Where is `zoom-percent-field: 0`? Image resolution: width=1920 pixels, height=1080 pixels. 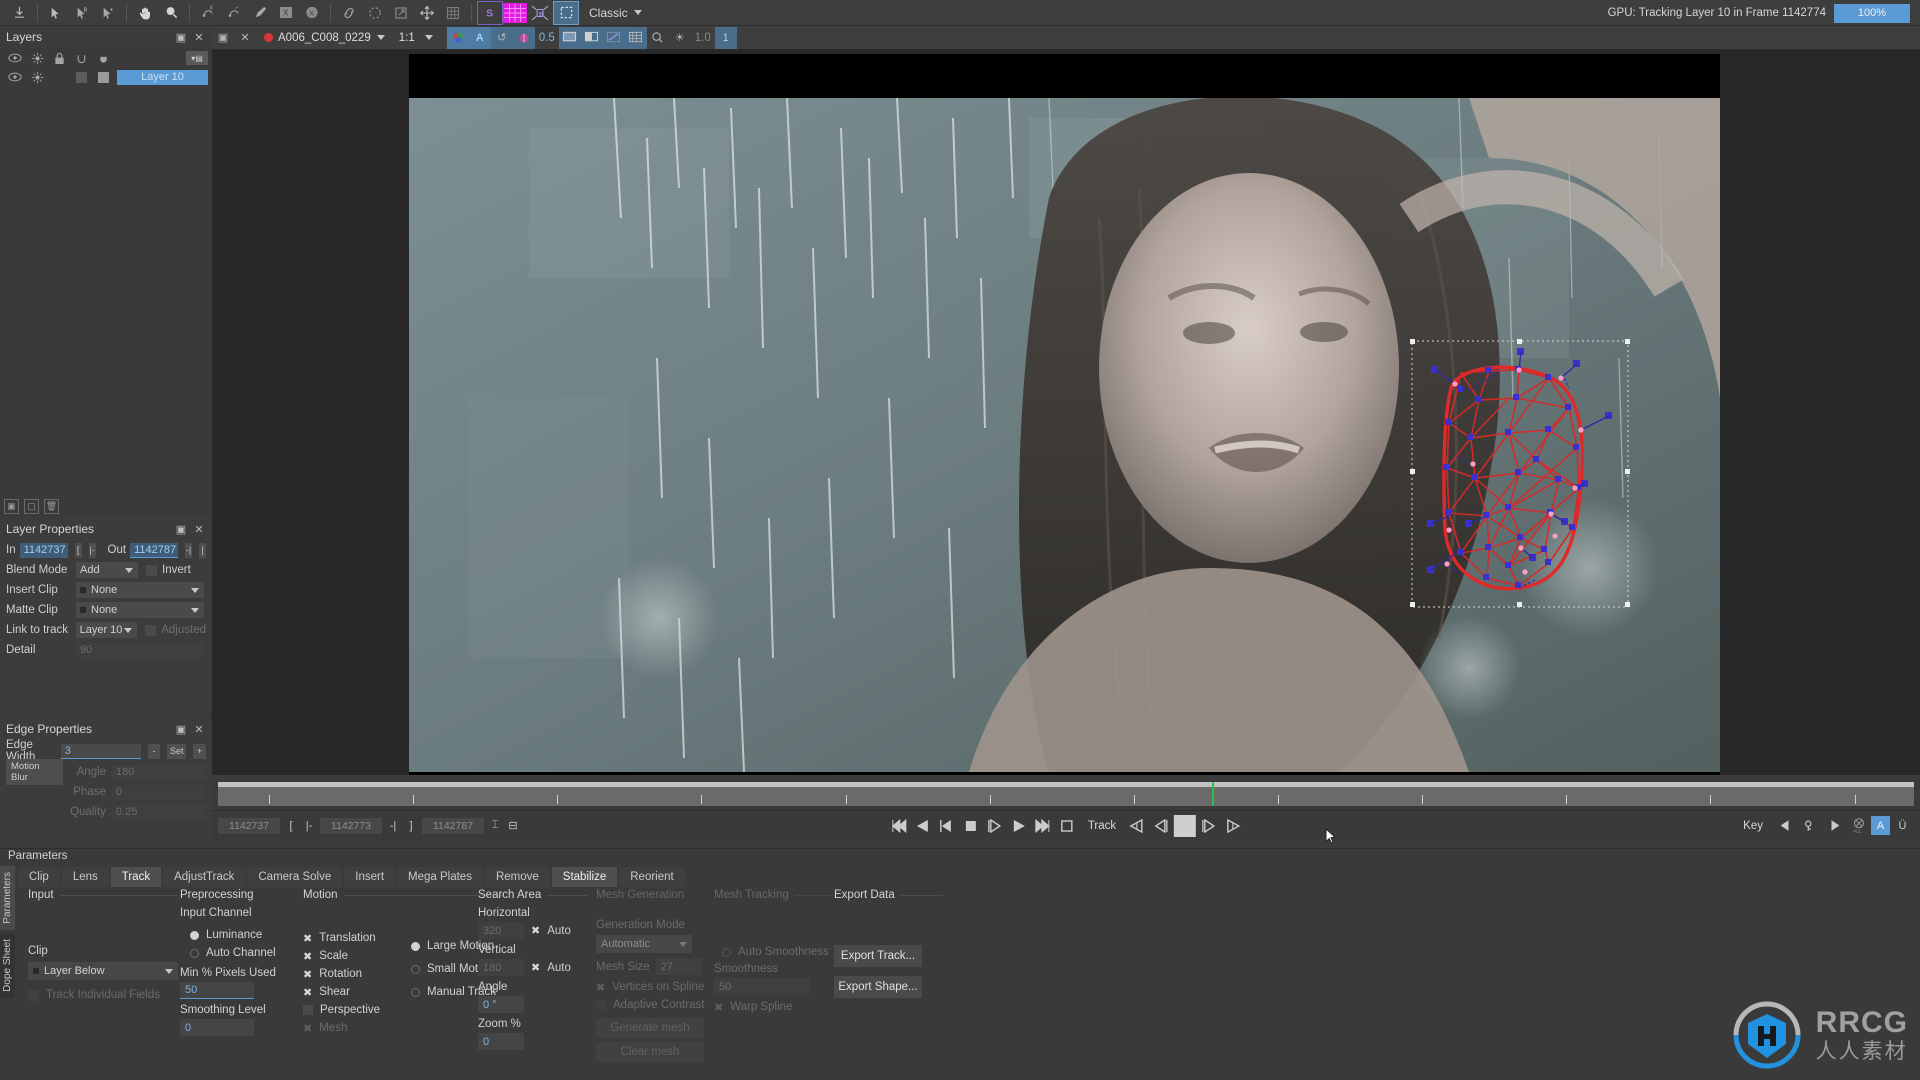
zoom-percent-field: 0 is located at coordinates (501, 1041).